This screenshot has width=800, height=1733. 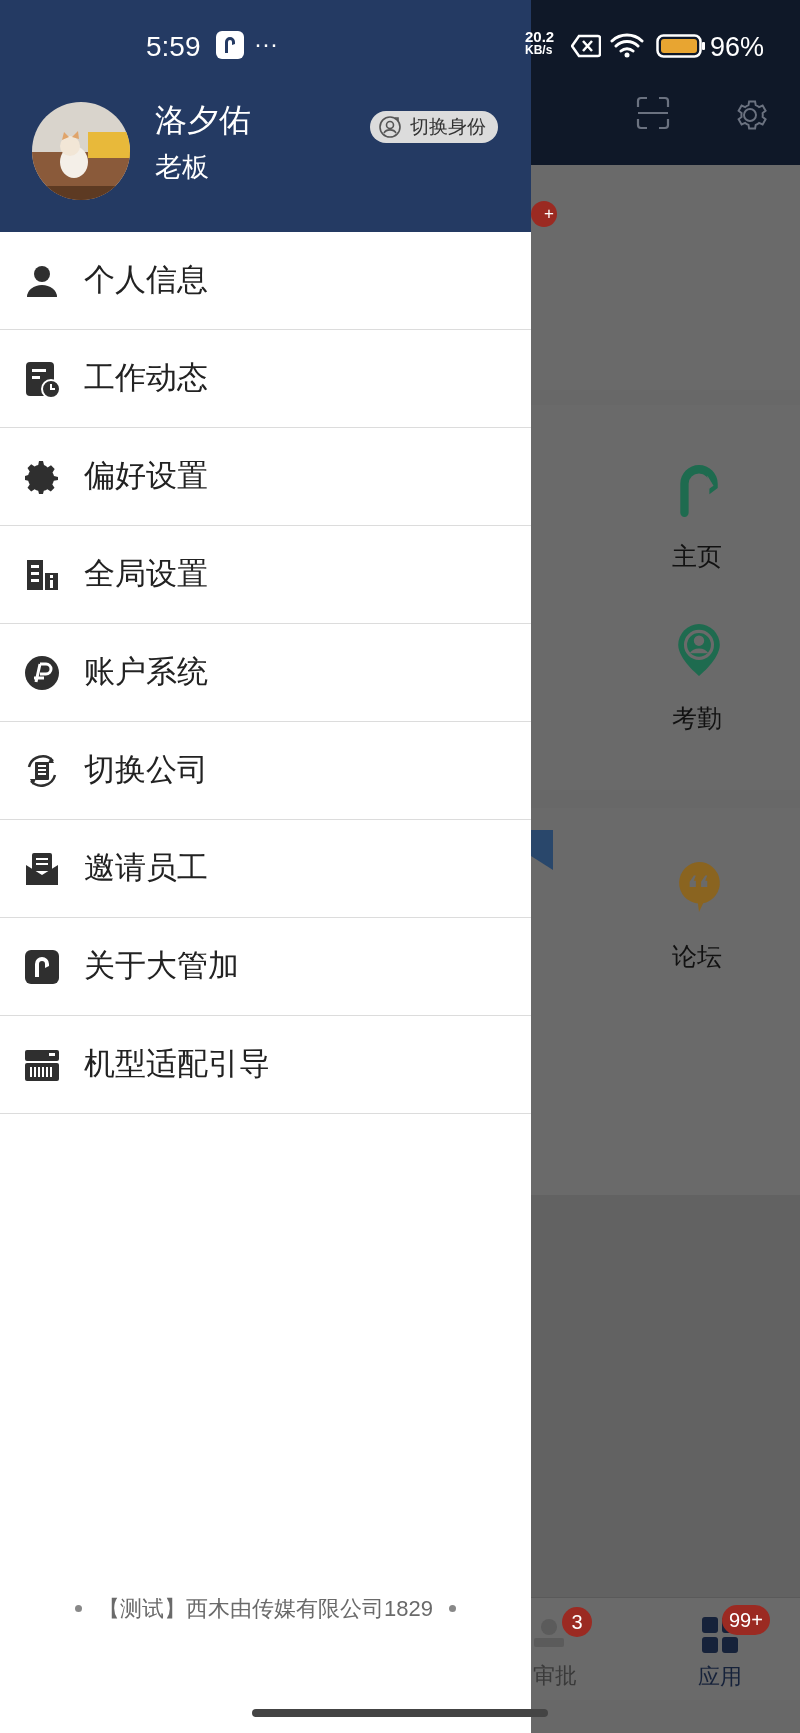 What do you see at coordinates (42, 672) in the screenshot?
I see `currency-coin-icon` at bounding box center [42, 672].